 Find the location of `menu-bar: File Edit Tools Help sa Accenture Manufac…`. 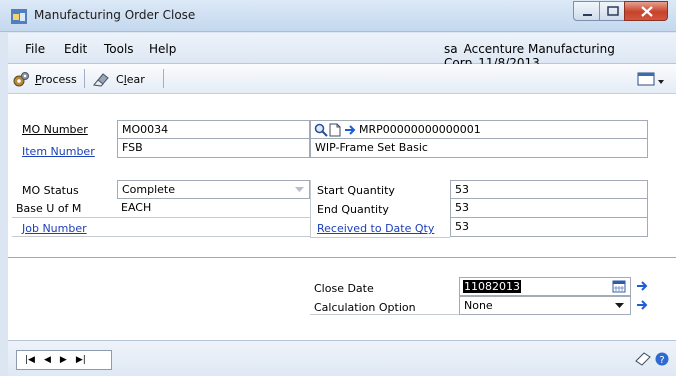

menu-bar: File Edit Tools Help sa Accenture Manufac… is located at coordinates (342, 51).